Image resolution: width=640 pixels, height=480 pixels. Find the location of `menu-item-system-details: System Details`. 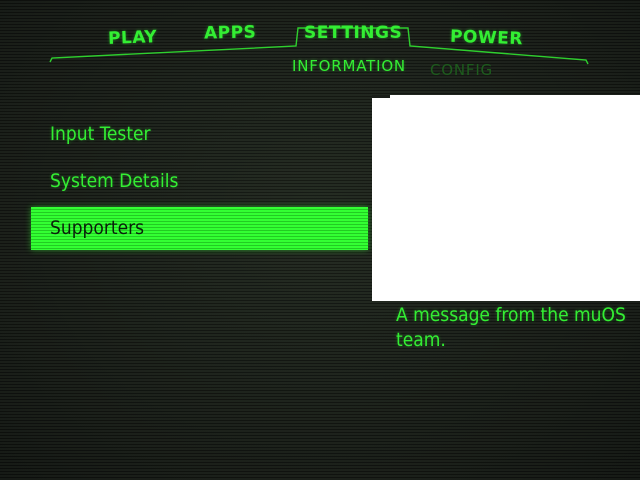

menu-item-system-details: System Details is located at coordinates (114, 181).